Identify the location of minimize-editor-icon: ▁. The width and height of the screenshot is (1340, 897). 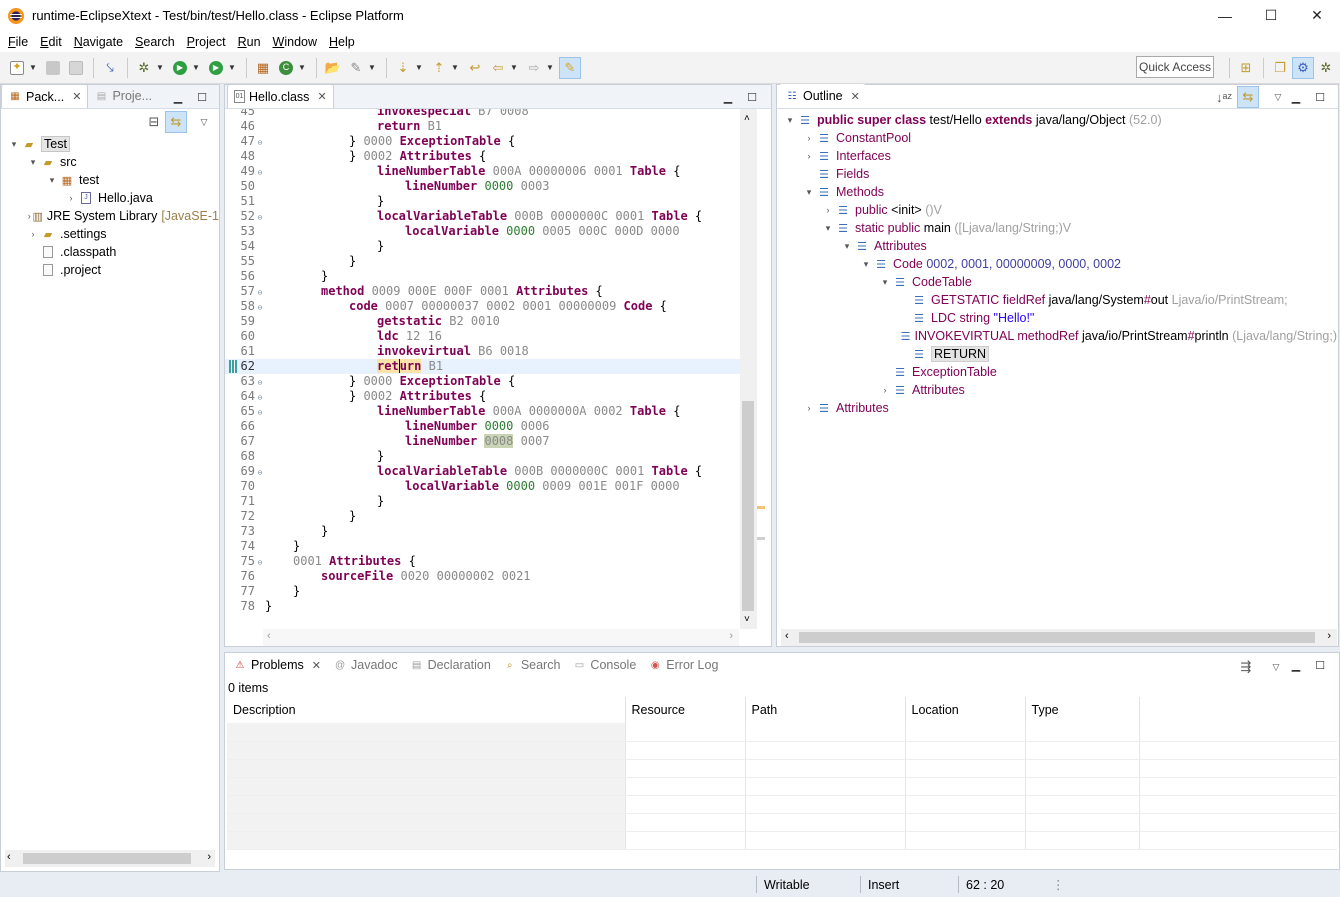
(728, 97).